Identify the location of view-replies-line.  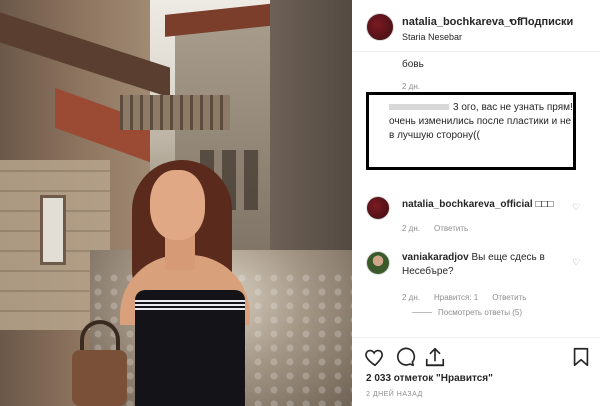
(422, 313).